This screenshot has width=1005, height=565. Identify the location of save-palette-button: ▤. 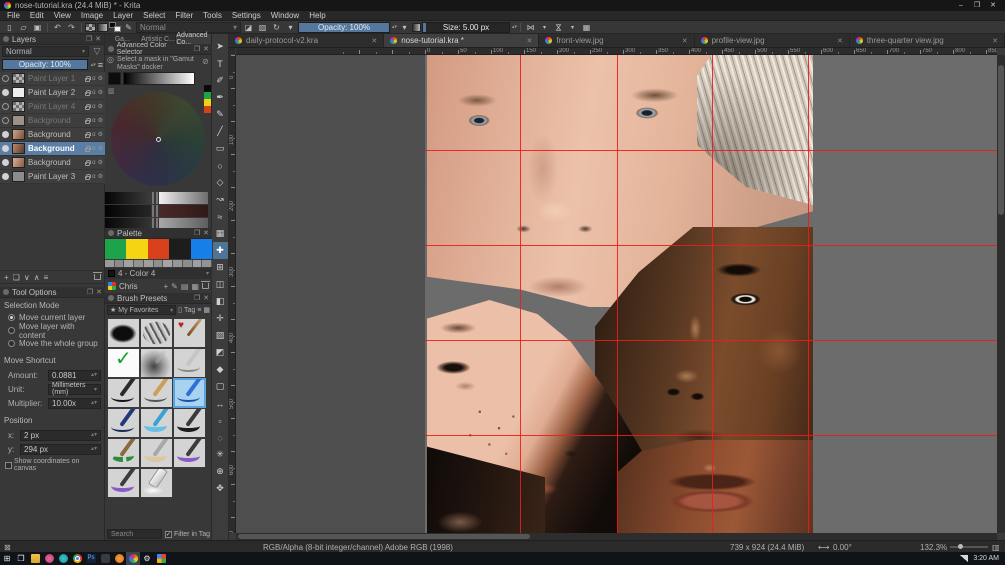
(185, 286).